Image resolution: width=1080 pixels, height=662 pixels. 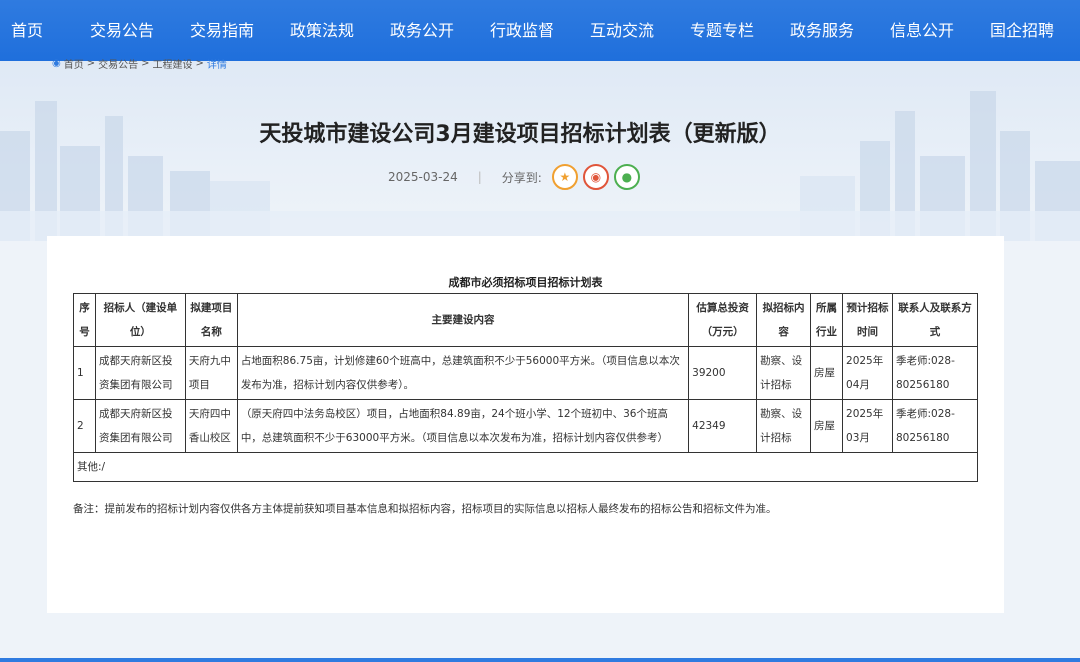 I want to click on bottom-border, so click(x=540, y=660).